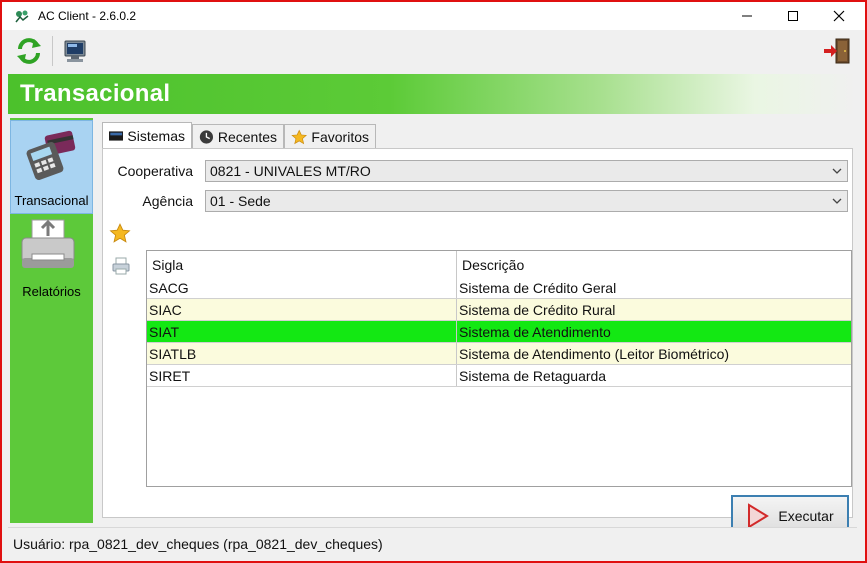 This screenshot has height=563, width=867. I want to click on star-icon, so click(299, 136).